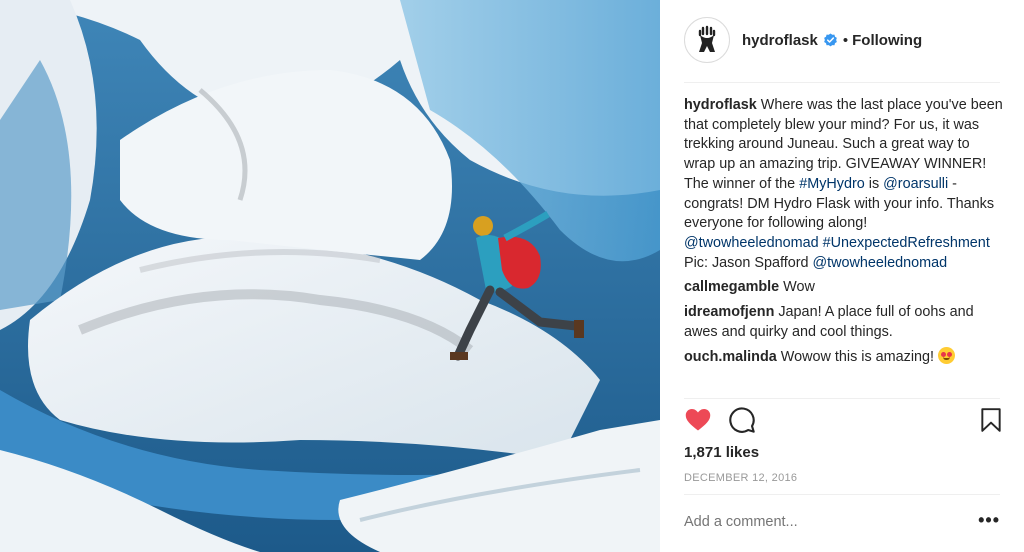 The height and width of the screenshot is (552, 1024). I want to click on comment-link: #MyHydro, so click(832, 184).